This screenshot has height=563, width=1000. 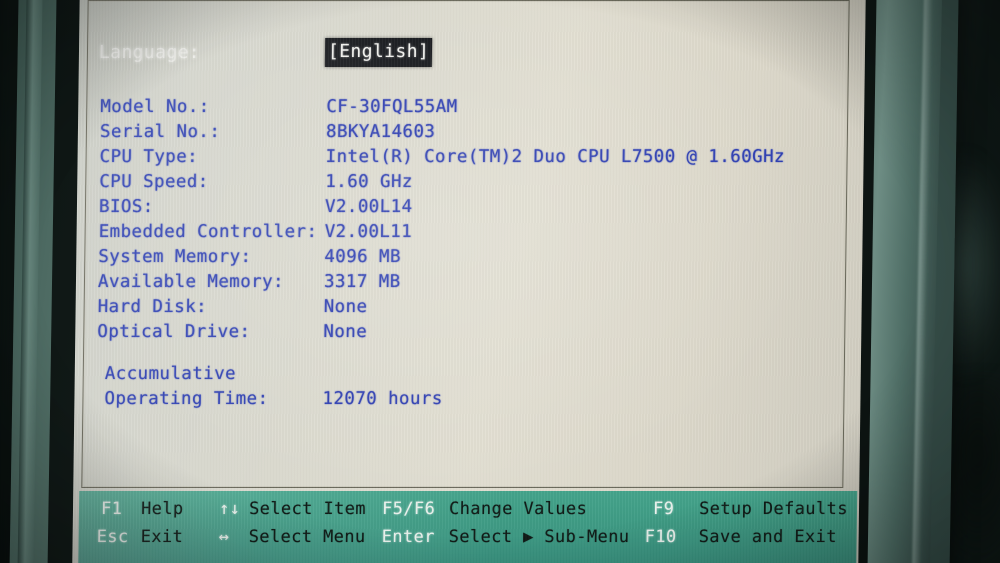 I want to click on info-label-available-memory: Available Memory:, so click(x=191, y=282).